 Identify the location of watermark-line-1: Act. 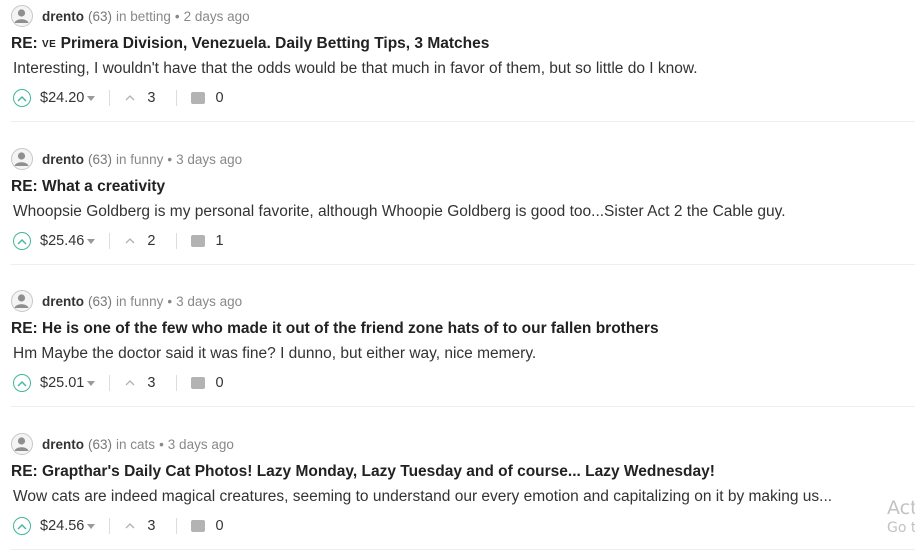
(901, 508).